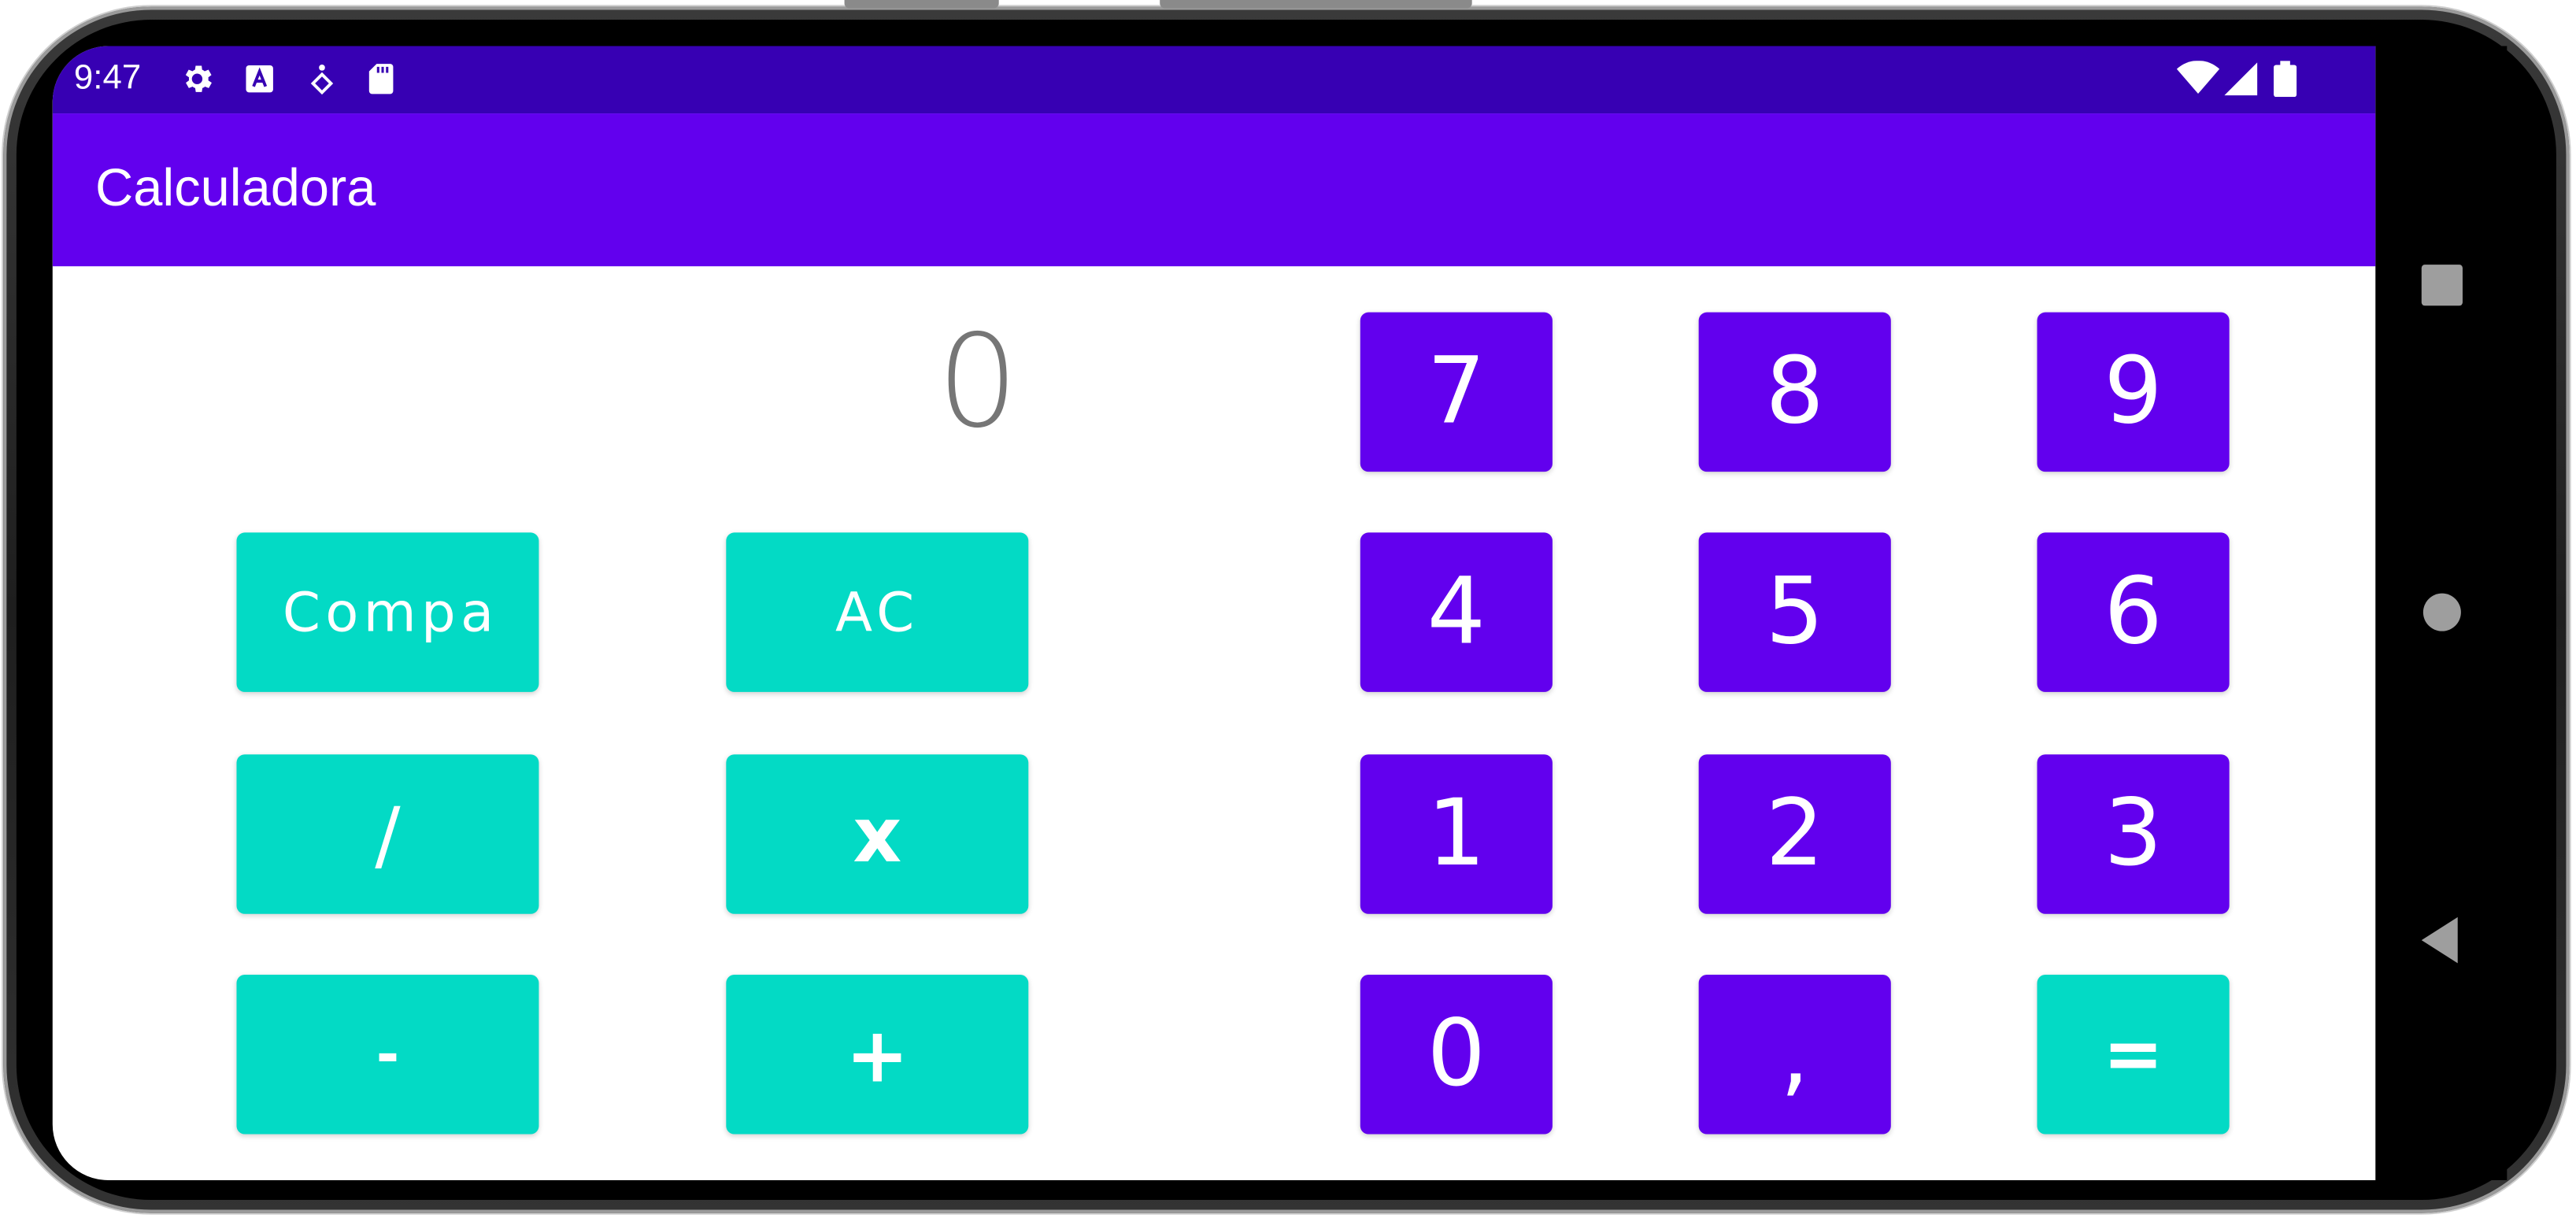 This screenshot has width=2576, height=1218. What do you see at coordinates (877, 834) in the screenshot?
I see `multiply-button: x` at bounding box center [877, 834].